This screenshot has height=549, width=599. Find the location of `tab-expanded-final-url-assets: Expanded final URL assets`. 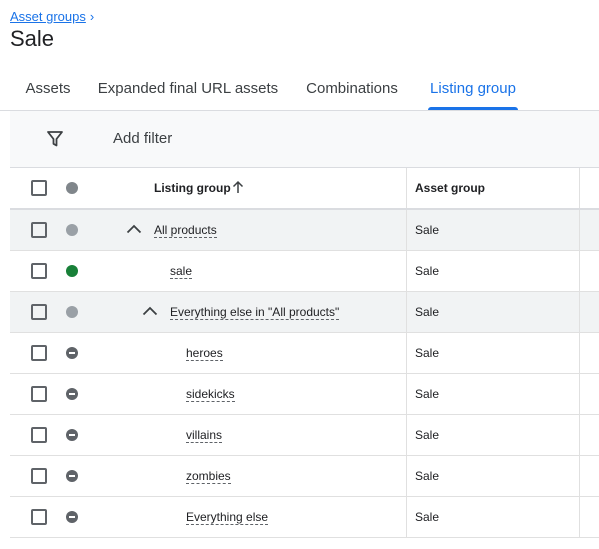

tab-expanded-final-url-assets: Expanded final URL assets is located at coordinates (188, 88).